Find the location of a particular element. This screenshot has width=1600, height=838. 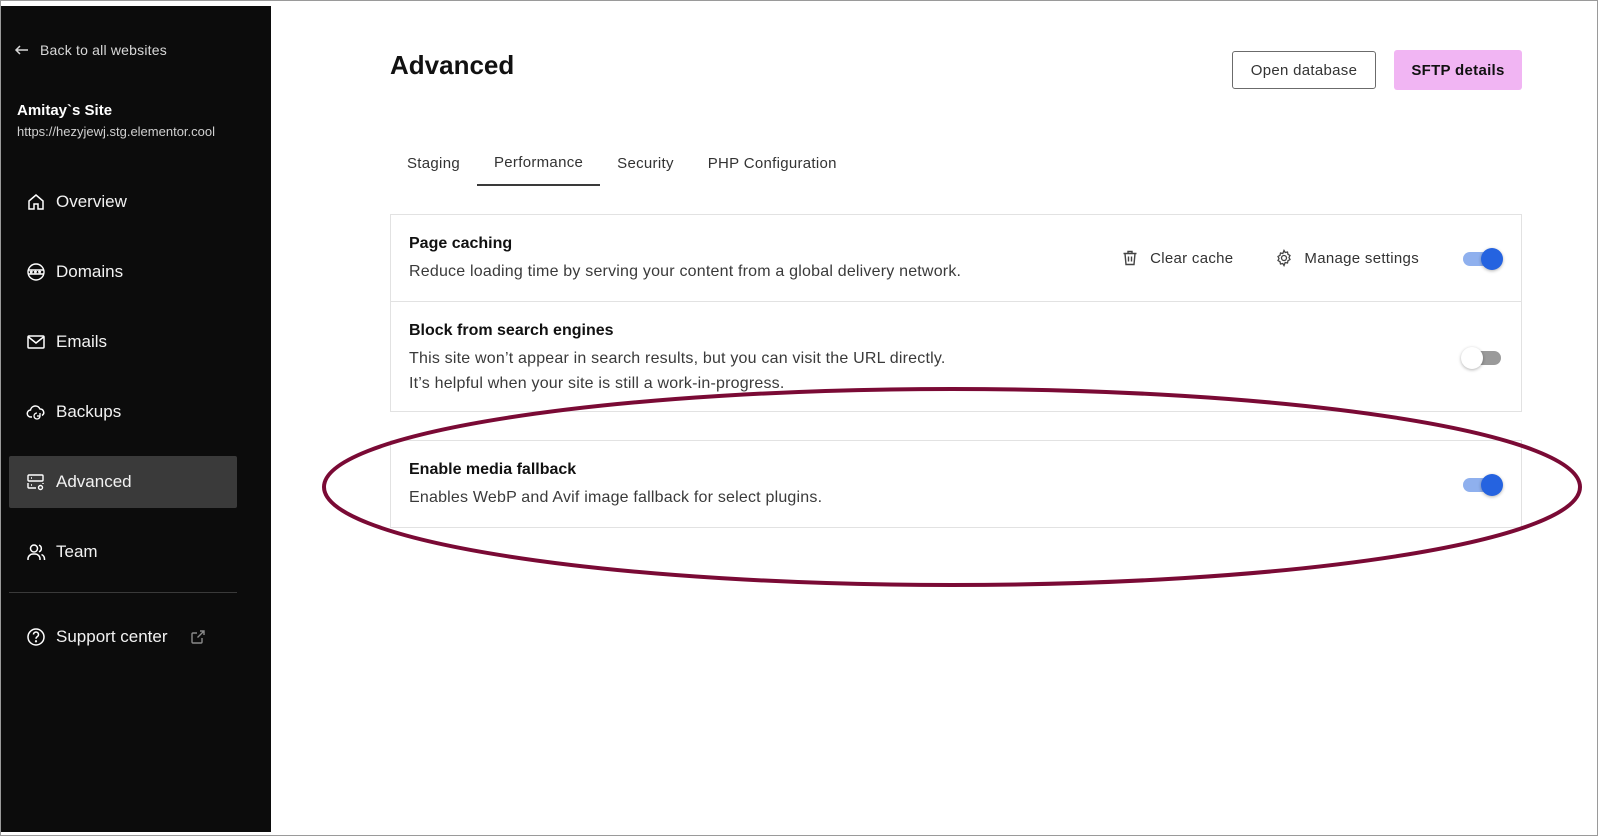

media-fallback-title: Enable media fallback is located at coordinates (493, 469).